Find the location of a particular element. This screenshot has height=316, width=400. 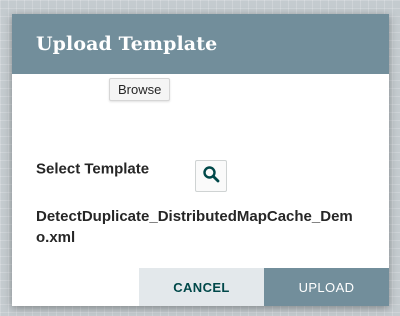

cancel-button: CANCEL is located at coordinates (201, 287).